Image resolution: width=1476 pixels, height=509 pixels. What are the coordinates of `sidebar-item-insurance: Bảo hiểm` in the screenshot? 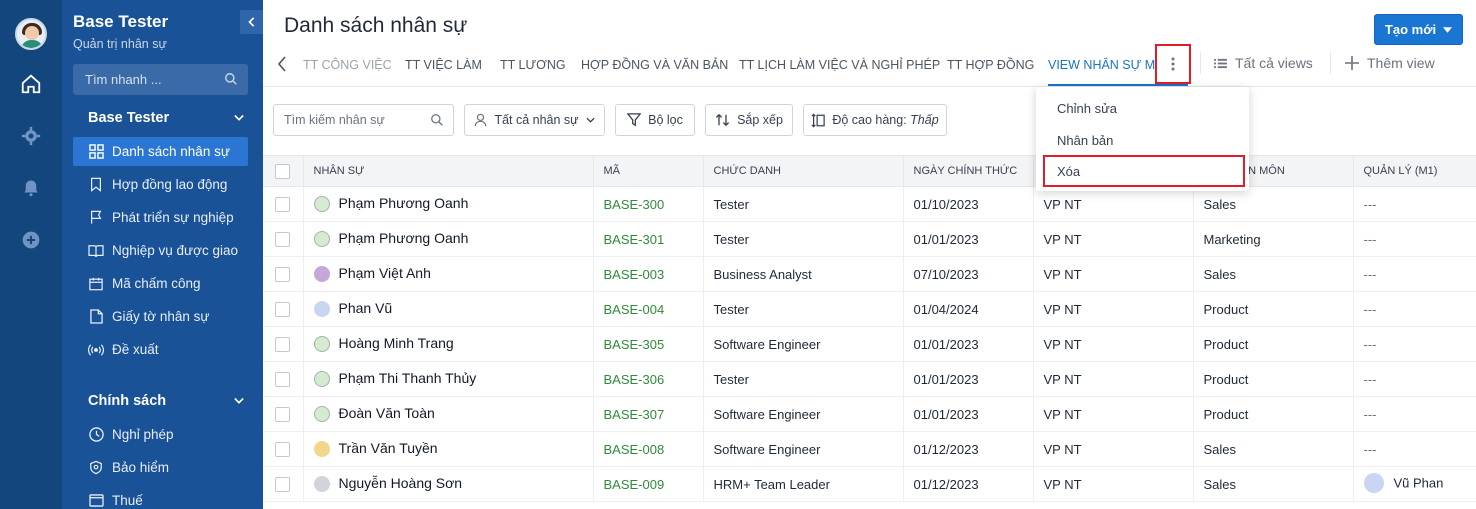 It's located at (160, 467).